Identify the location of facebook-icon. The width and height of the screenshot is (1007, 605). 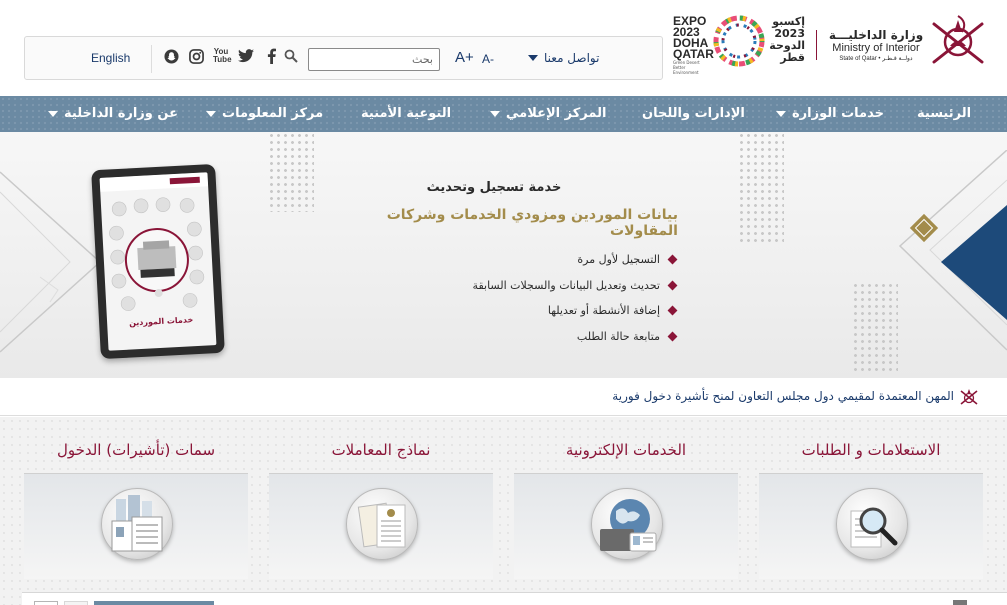
(271, 56).